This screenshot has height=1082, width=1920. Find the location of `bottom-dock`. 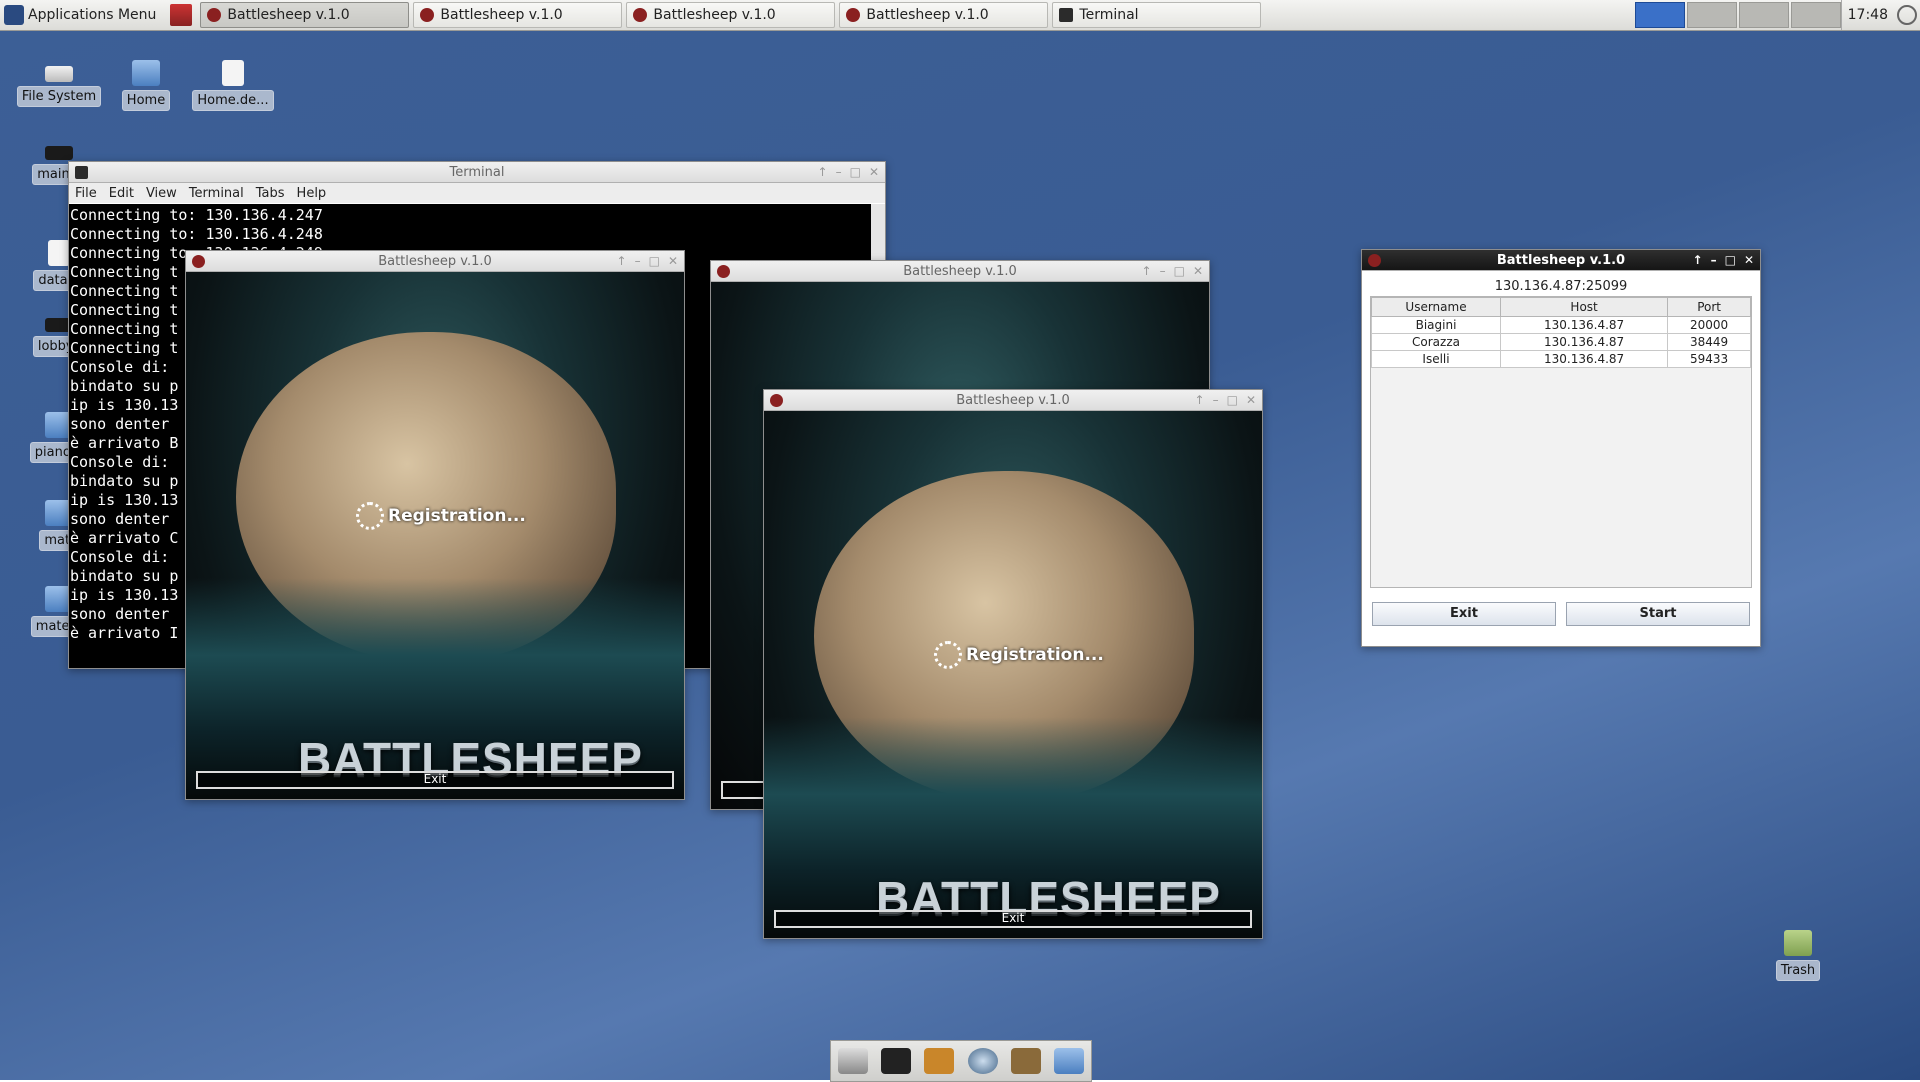

bottom-dock is located at coordinates (961, 1061).